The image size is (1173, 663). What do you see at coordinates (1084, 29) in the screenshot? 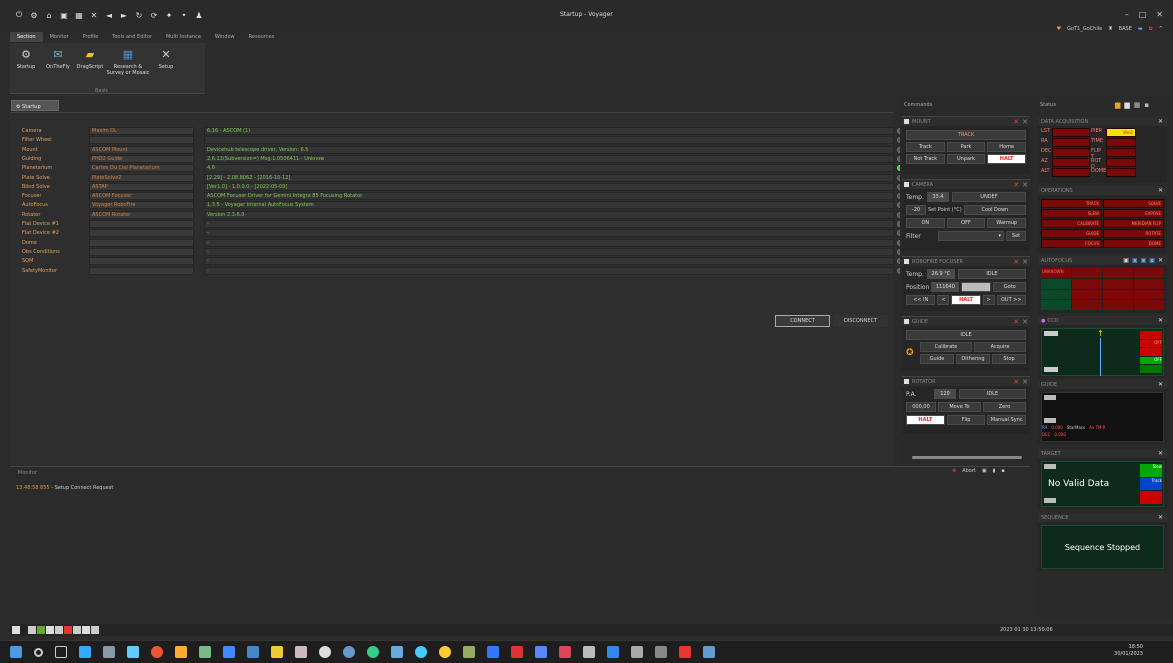
I see `user-name: GoT1_GoChile` at bounding box center [1084, 29].